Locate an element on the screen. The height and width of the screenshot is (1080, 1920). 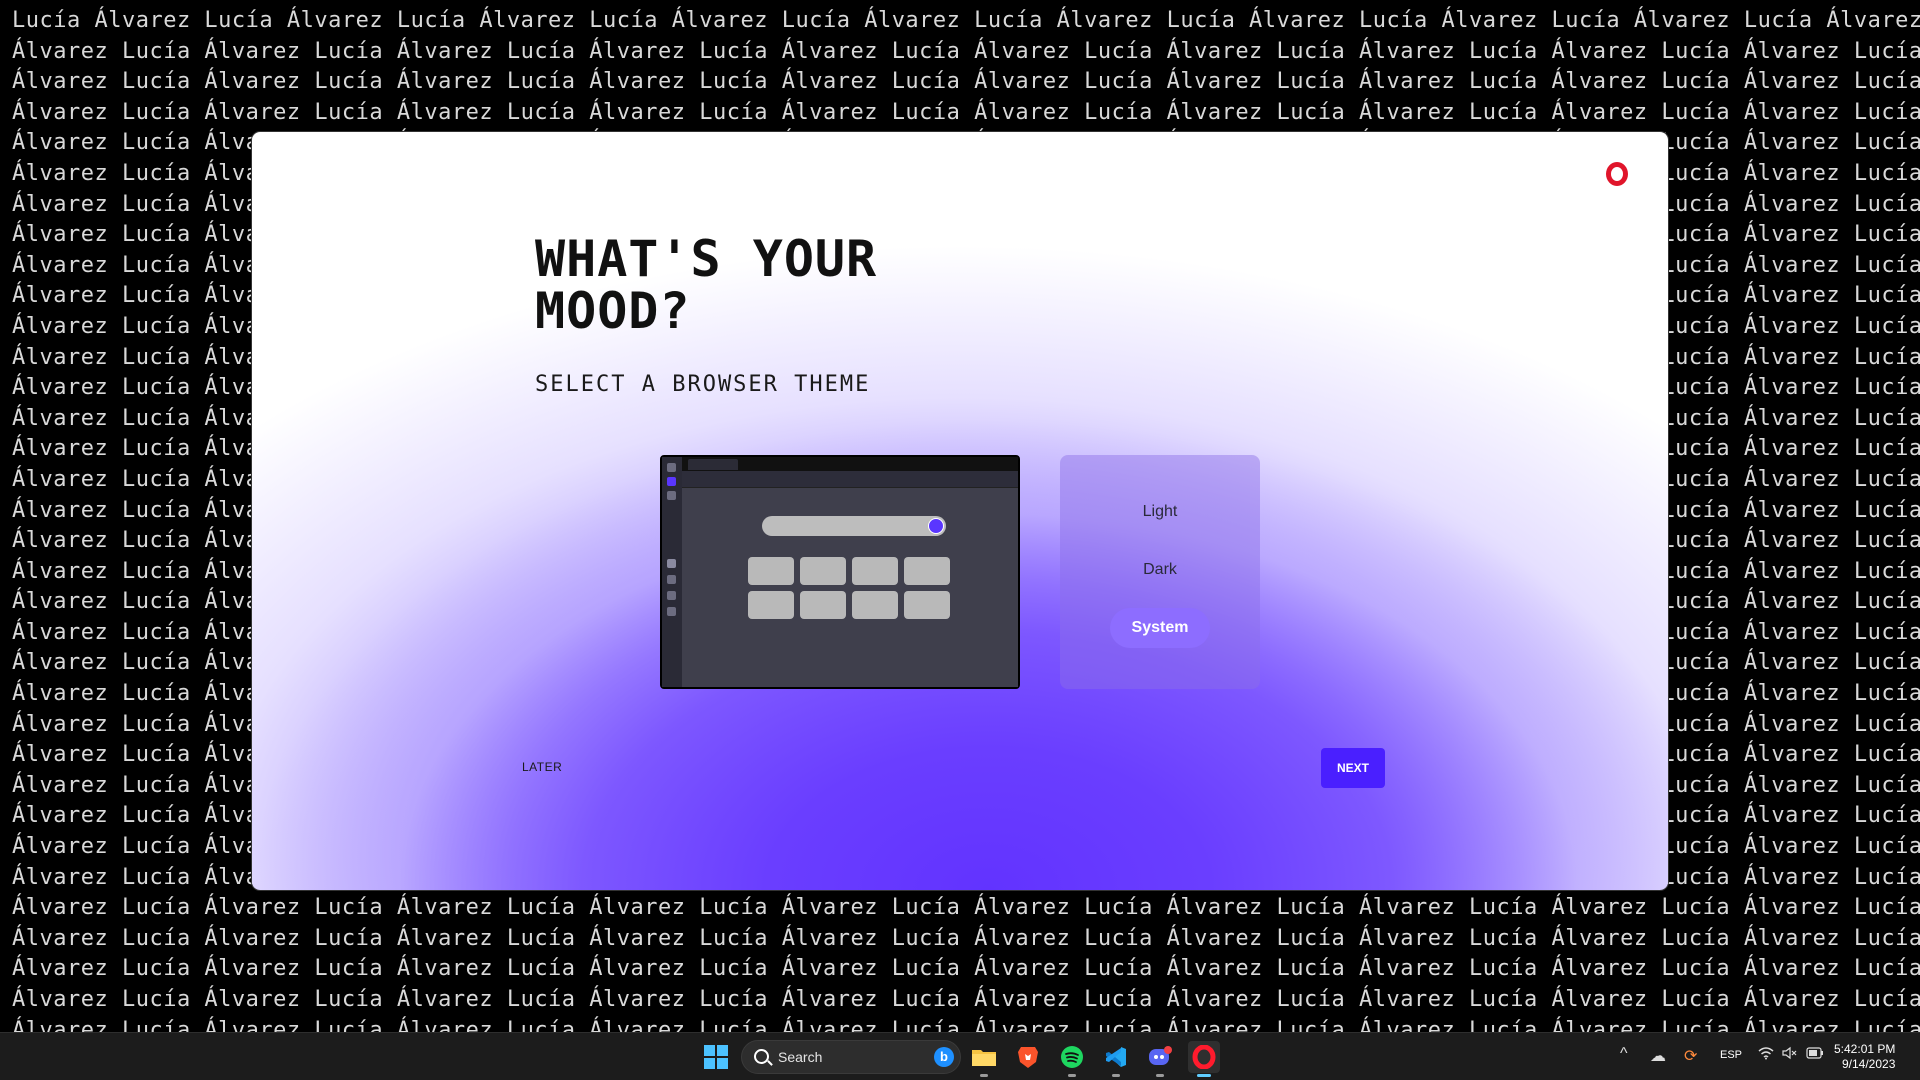
theme-preview is located at coordinates (840, 572).